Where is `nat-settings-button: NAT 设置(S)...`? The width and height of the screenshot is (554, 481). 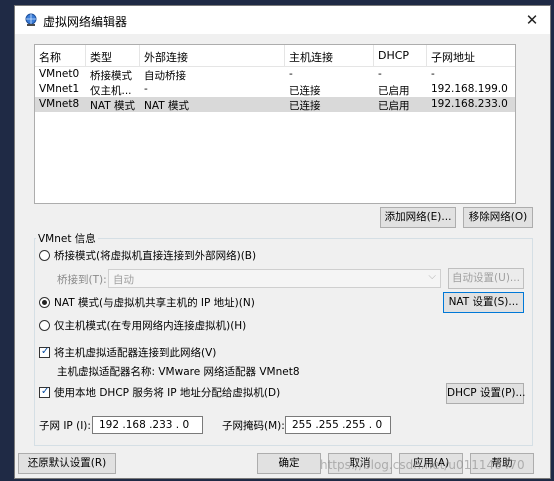 nat-settings-button: NAT 设置(S)... is located at coordinates (483, 302).